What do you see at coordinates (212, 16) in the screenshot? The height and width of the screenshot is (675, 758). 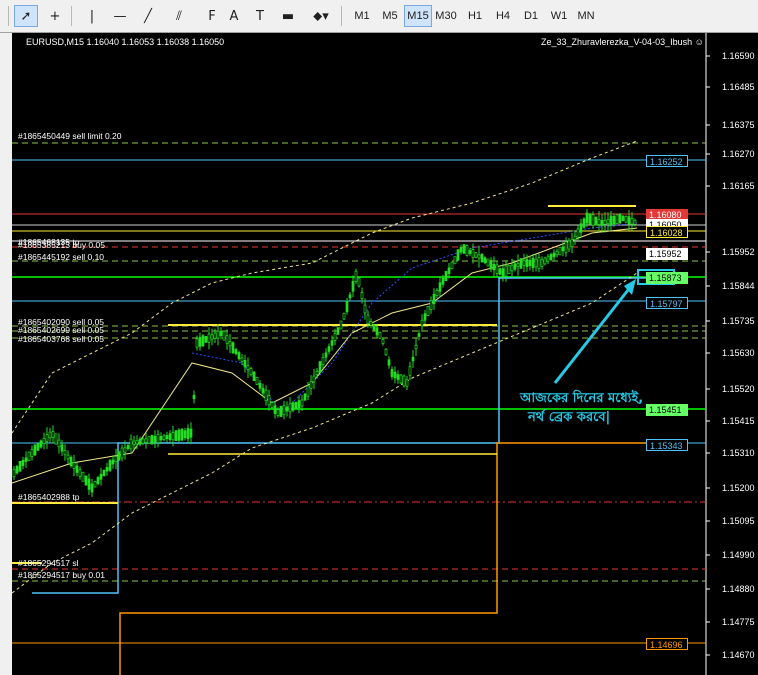 I see `fibonacci-icon: F` at bounding box center [212, 16].